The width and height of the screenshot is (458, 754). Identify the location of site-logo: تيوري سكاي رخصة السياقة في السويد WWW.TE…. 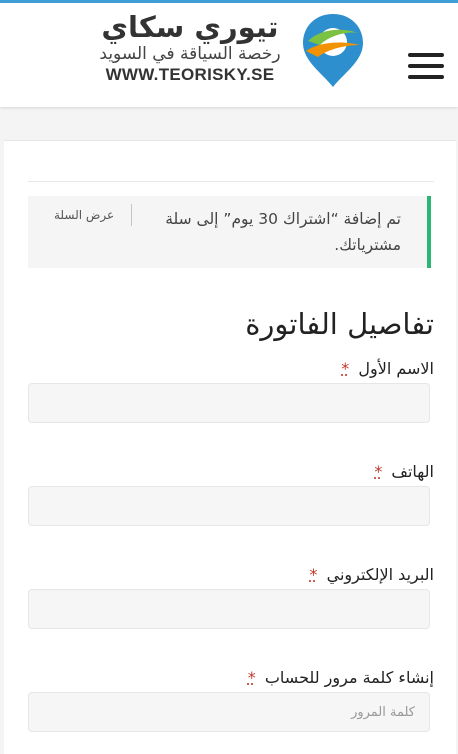
(190, 51).